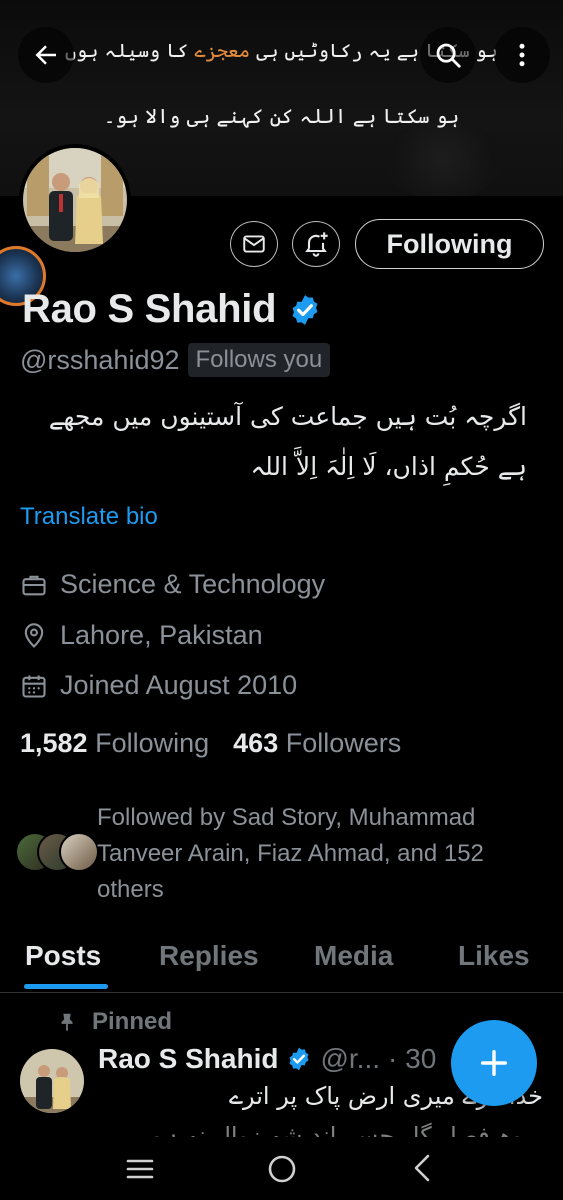 The image size is (563, 1200). I want to click on plus-icon, so click(494, 1063).